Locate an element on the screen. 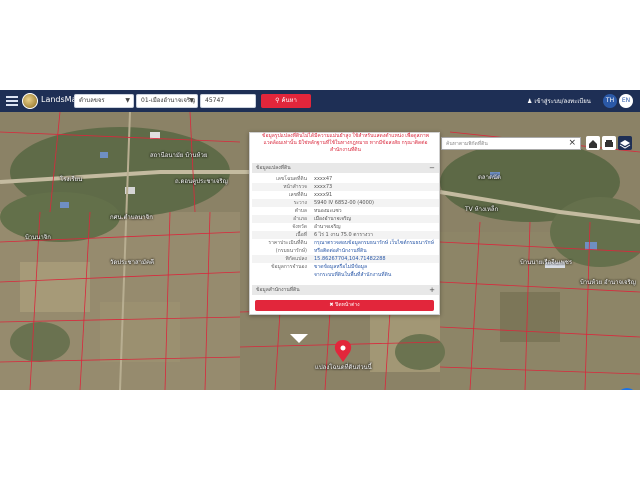 The height and width of the screenshot is (480, 640). row-label: เลขโฉนดที่ดิน is located at coordinates (291, 179).